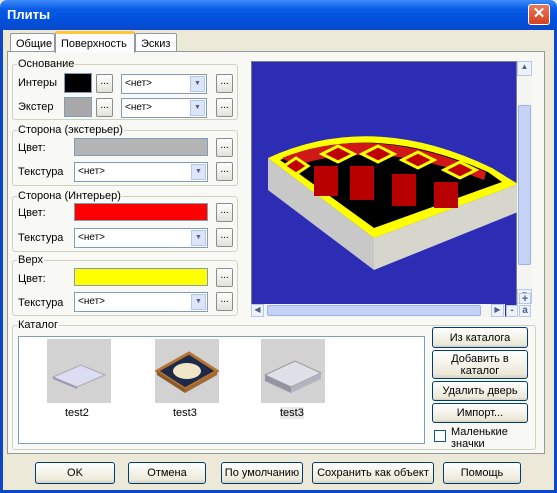  I want to click on catalog-item-test2-thumbnail, so click(79, 371).